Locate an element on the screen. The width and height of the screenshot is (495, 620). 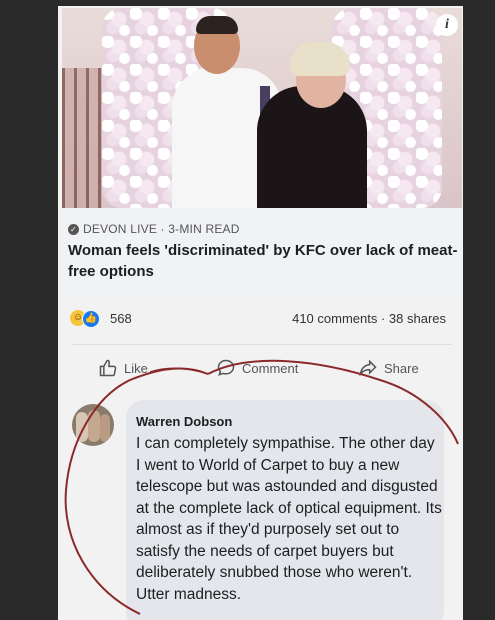
avatar is located at coordinates (93, 425).